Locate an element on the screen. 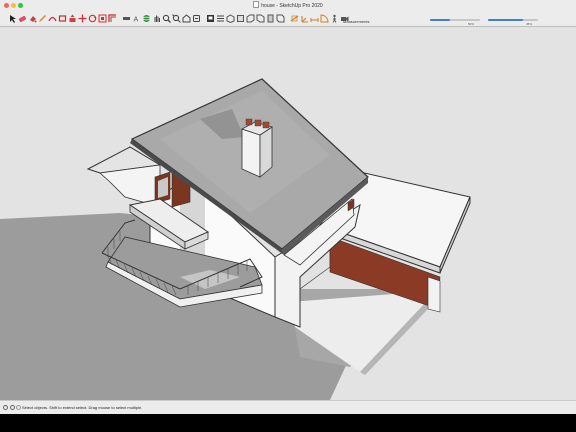 This screenshot has width=576, height=432. section-plane-tool is located at coordinates (294, 18).